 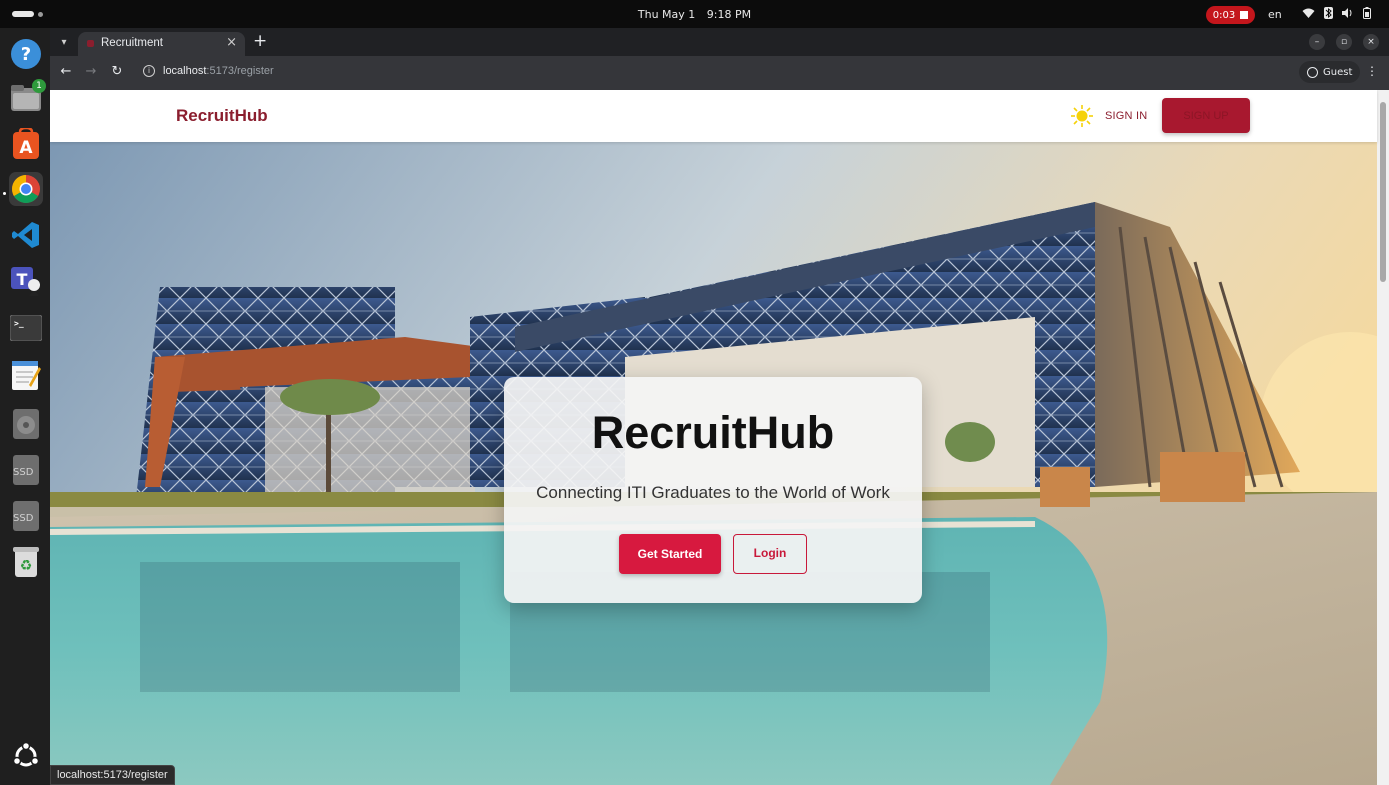 I want to click on browser-toolbar: ← → ↻ i localhost:5173/register Guest ⋮, so click(x=719, y=73).